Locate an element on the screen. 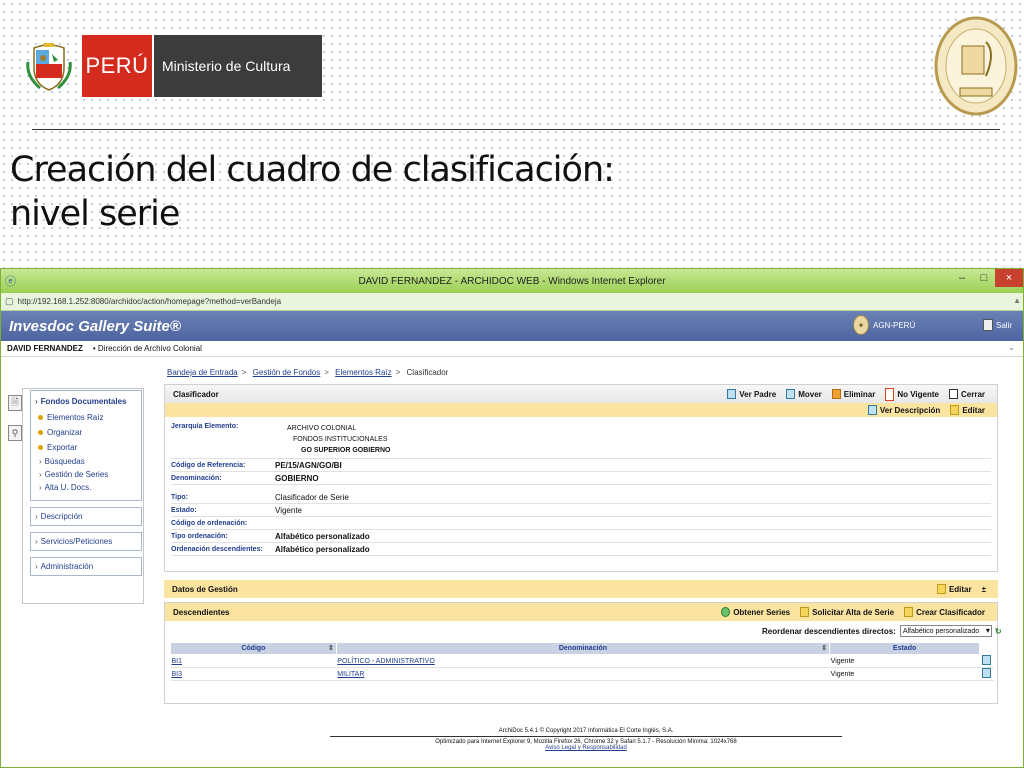 Image resolution: width=1024 pixels, height=768 pixels. aviso-legal-link: Aviso Legal y Responsabilidad is located at coordinates (586, 748).